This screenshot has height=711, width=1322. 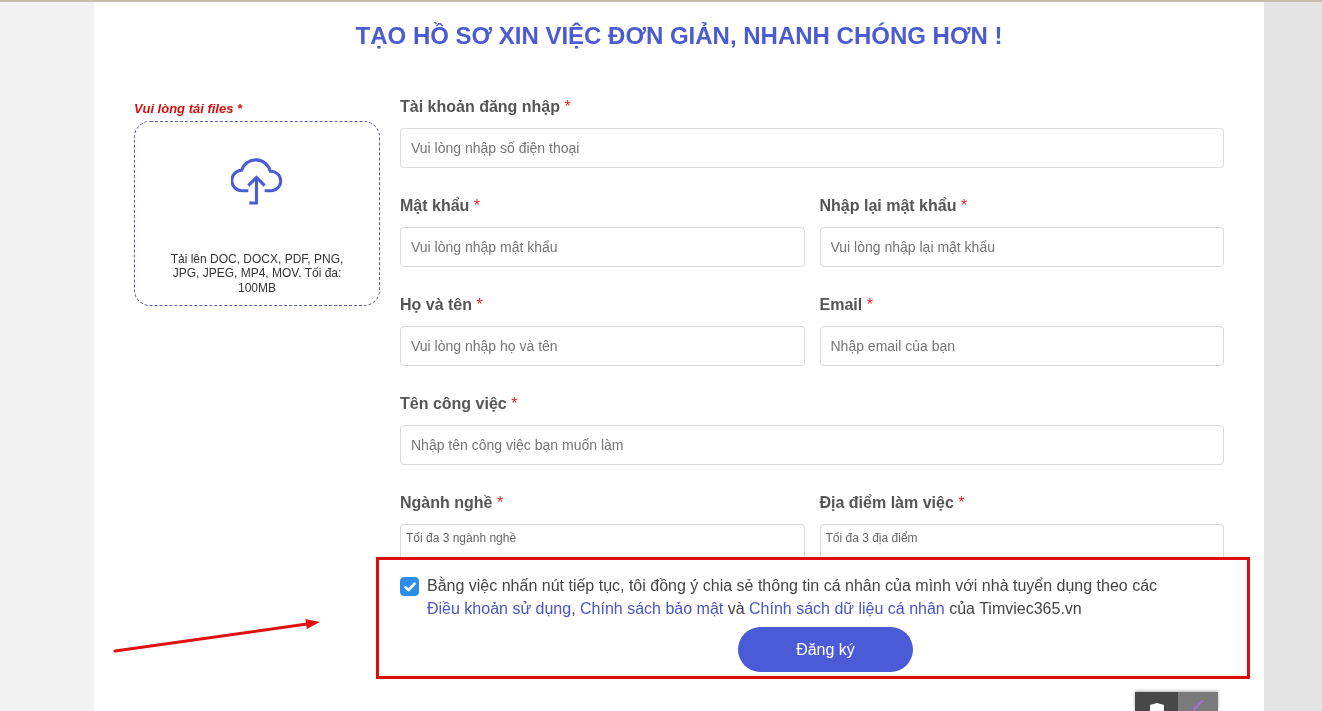 I want to click on input-field: Vui lòng nhập mật khẩu, so click(x=602, y=247).